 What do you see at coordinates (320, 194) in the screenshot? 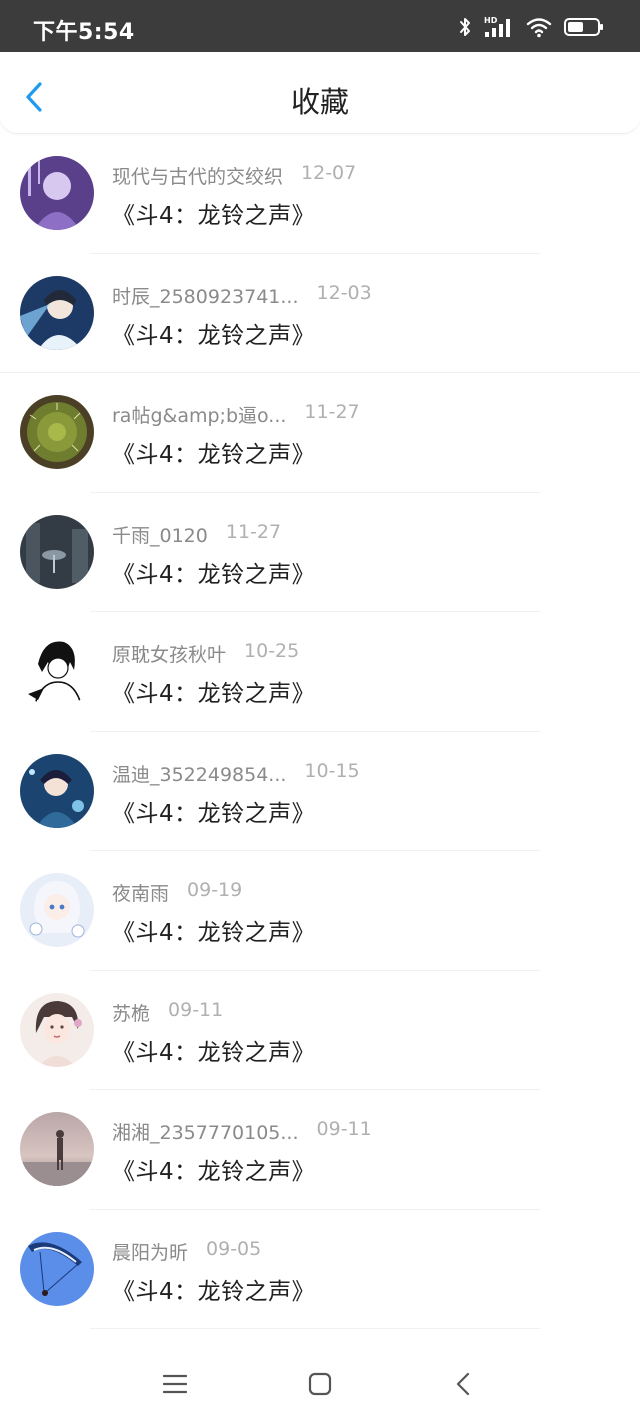
I see `list-item: 现代与古代的交绞织 12-07 《斗4：龙铃之声》` at bounding box center [320, 194].